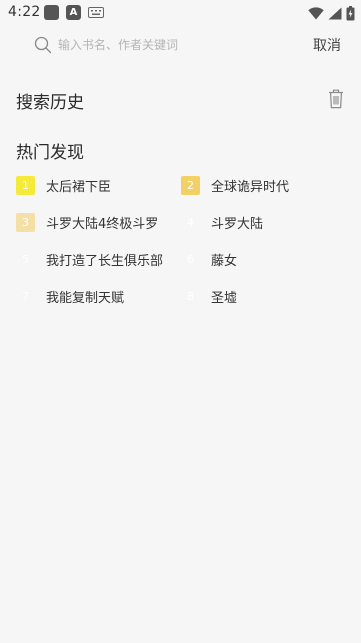  What do you see at coordinates (209, 296) in the screenshot?
I see `hot-item-8: 8 圣墟` at bounding box center [209, 296].